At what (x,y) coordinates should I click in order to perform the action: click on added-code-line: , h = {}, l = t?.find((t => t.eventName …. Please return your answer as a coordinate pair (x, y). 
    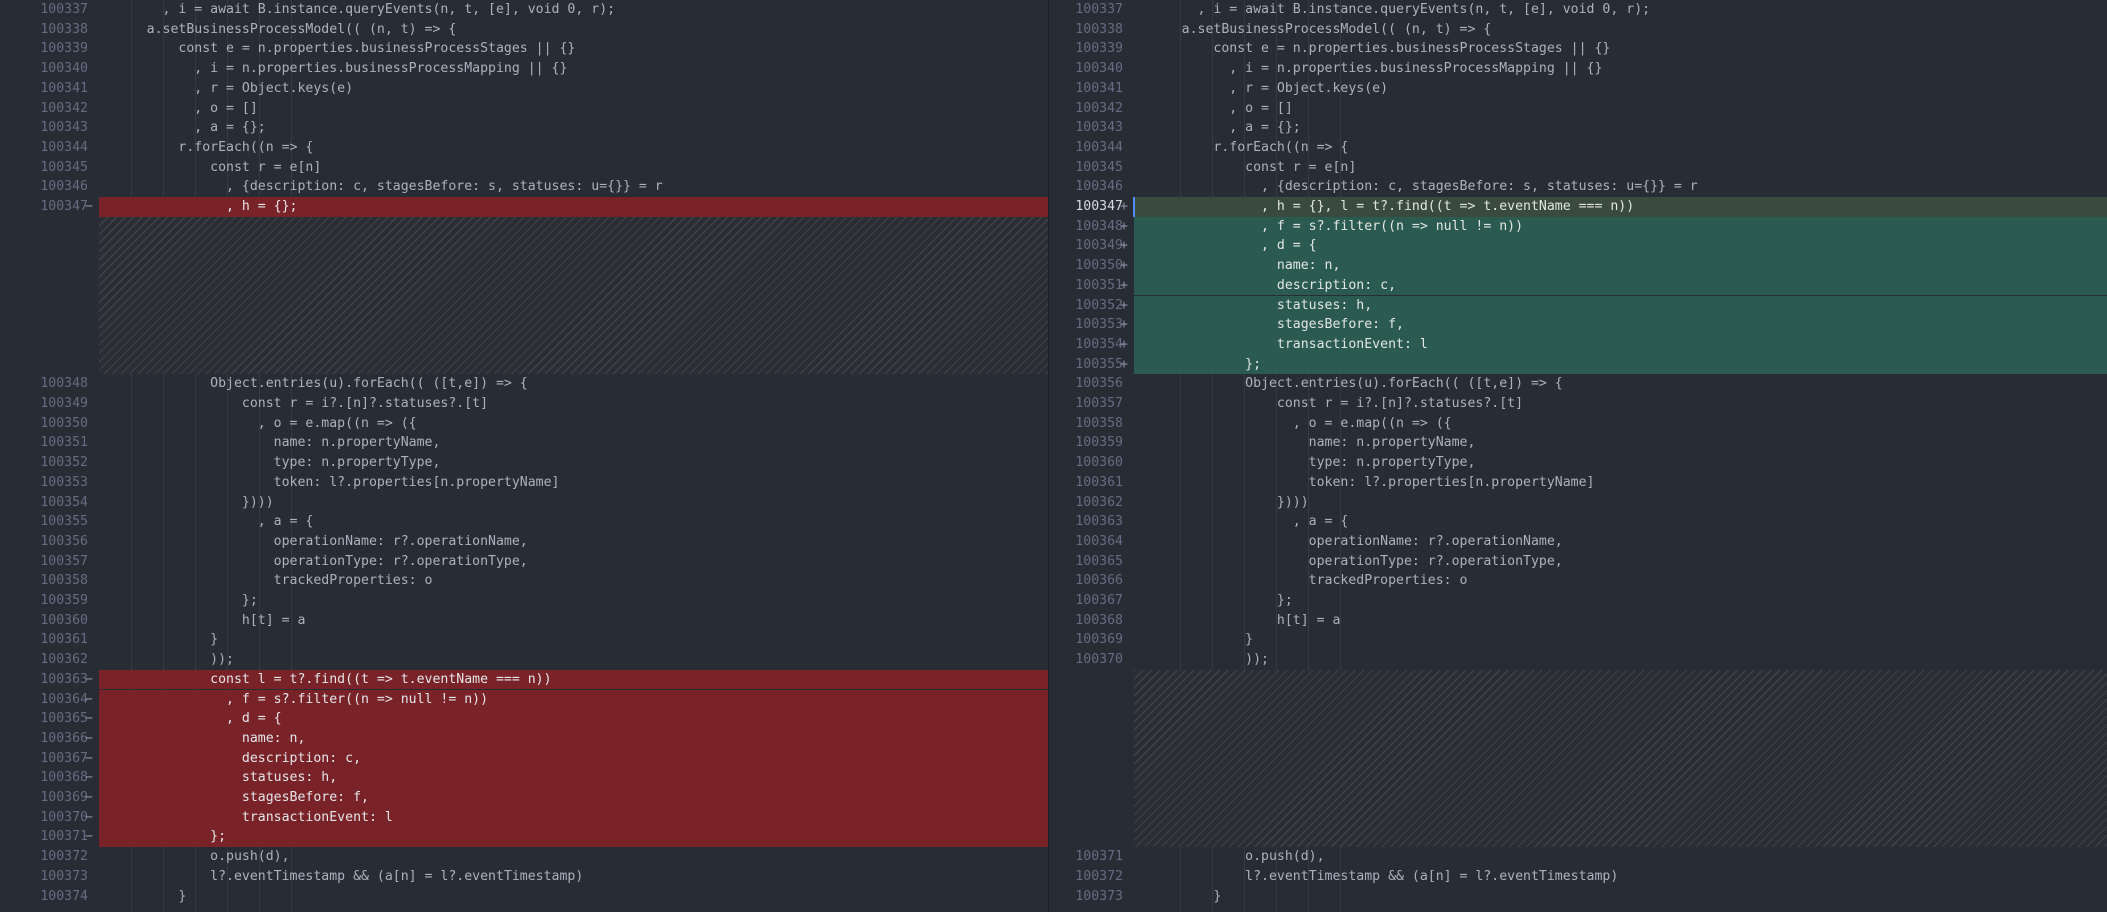
    Looking at the image, I should click on (1620, 207).